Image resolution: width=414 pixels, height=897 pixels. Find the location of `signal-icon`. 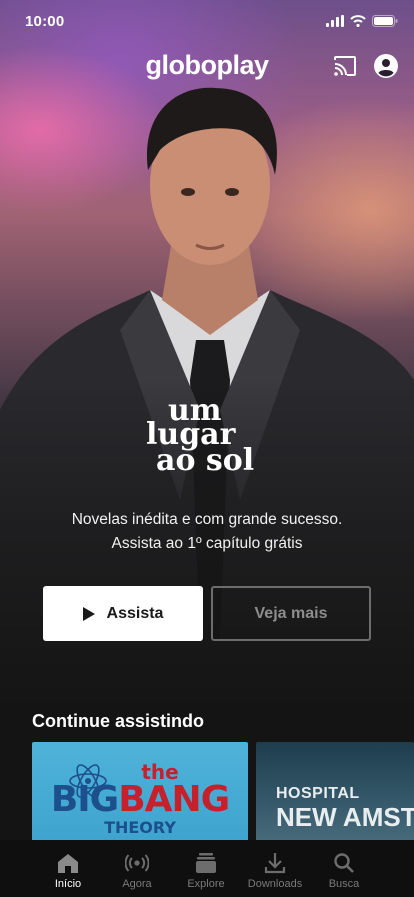

signal-icon is located at coordinates (335, 21).